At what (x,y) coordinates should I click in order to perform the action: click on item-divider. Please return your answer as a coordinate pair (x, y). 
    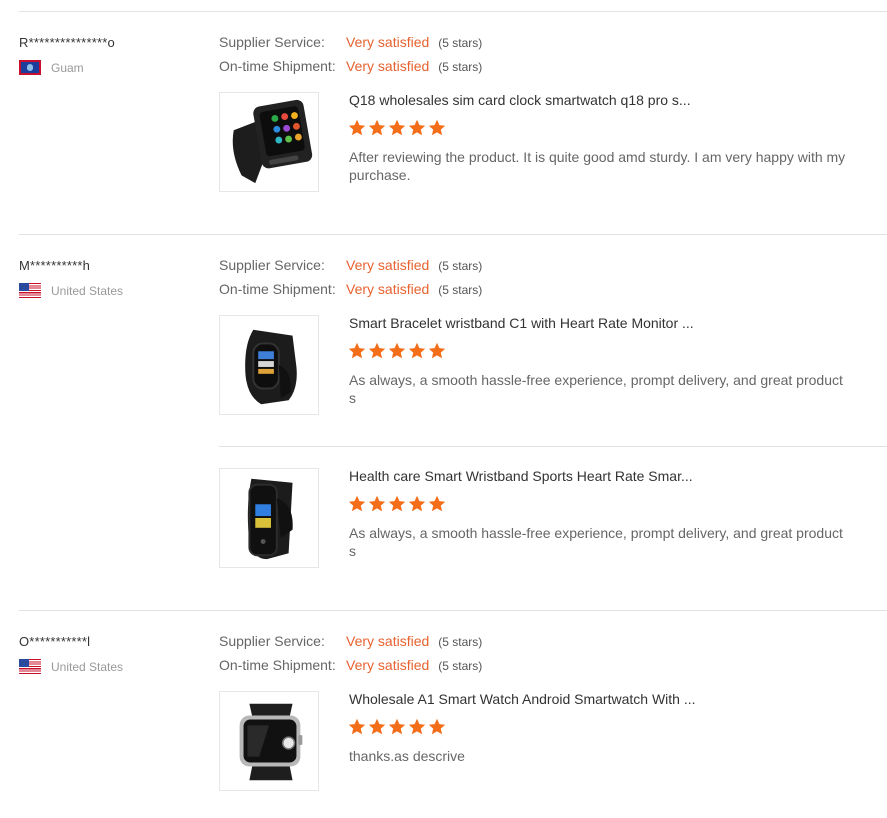
    Looking at the image, I should click on (553, 446).